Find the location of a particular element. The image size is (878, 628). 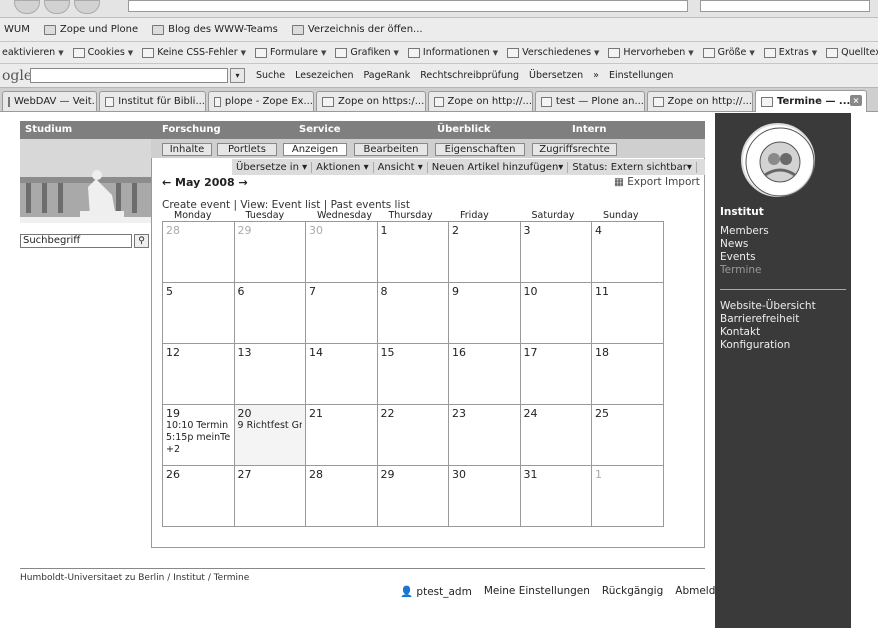

sidebar-link: Termine is located at coordinates (744, 270).